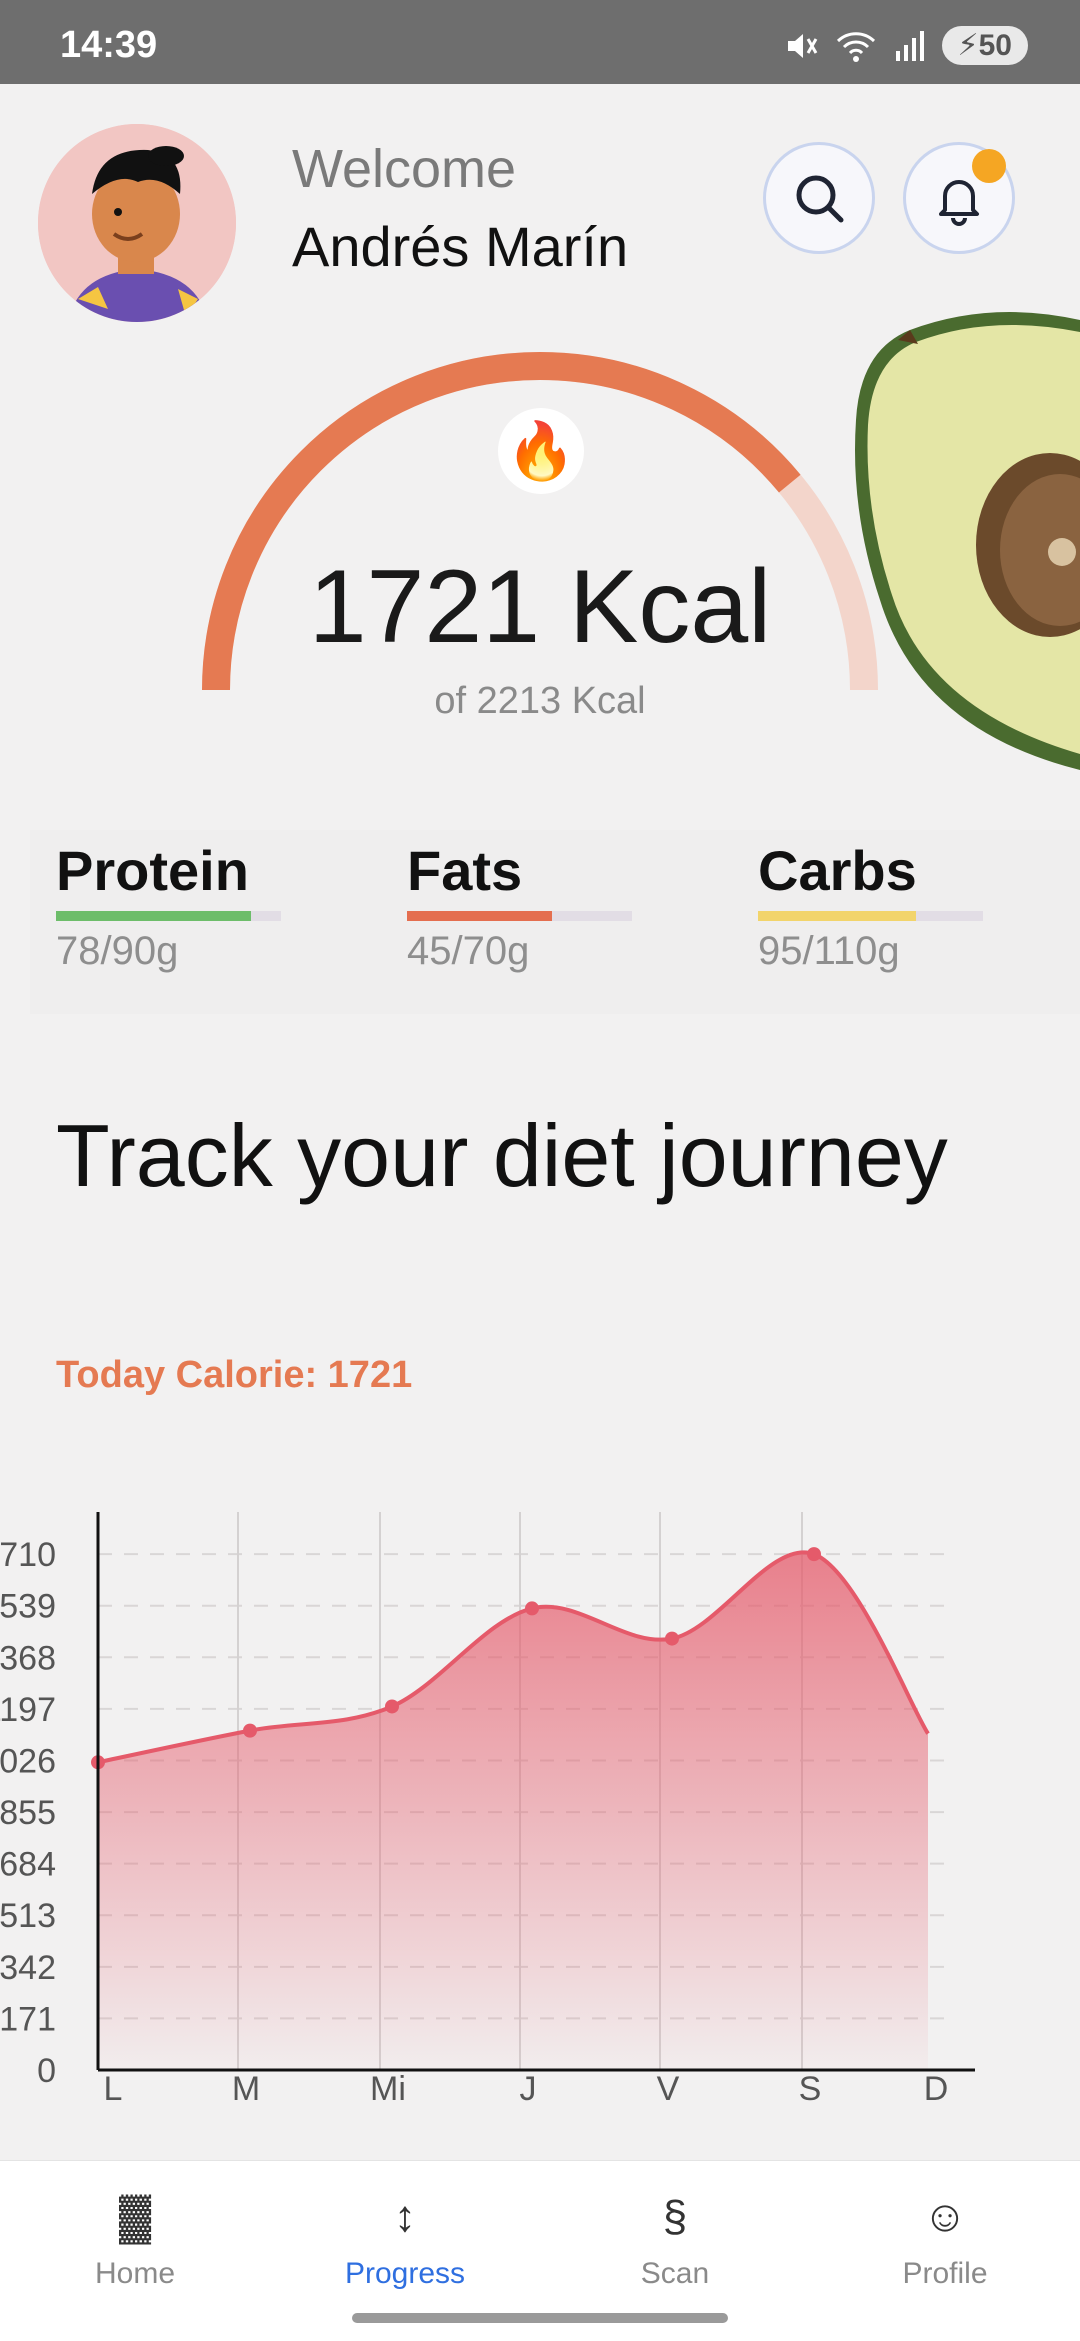 Image resolution: width=1080 pixels, height=2341 pixels. What do you see at coordinates (527, 902) in the screenshot?
I see `macro-fats: Fats 45/70g` at bounding box center [527, 902].